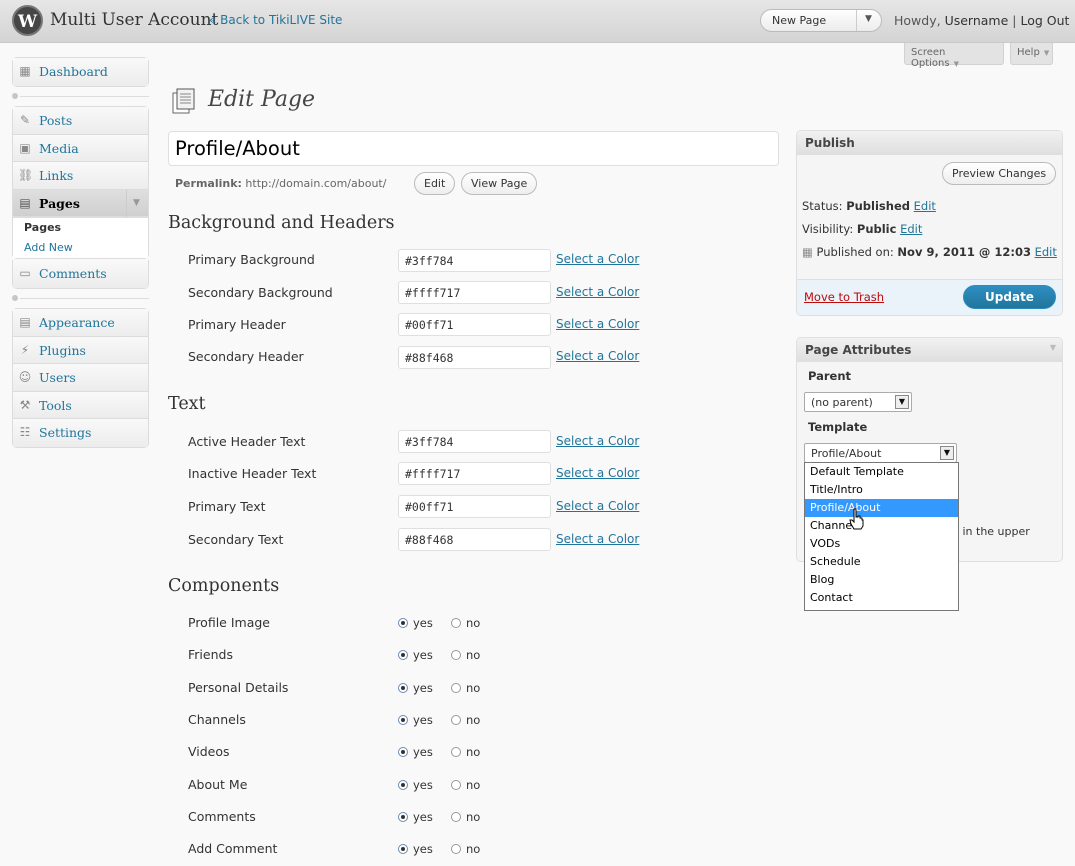 The width and height of the screenshot is (1075, 866). Describe the element at coordinates (880, 453) in the screenshot. I see `template-select: Profile/About ▼` at that location.